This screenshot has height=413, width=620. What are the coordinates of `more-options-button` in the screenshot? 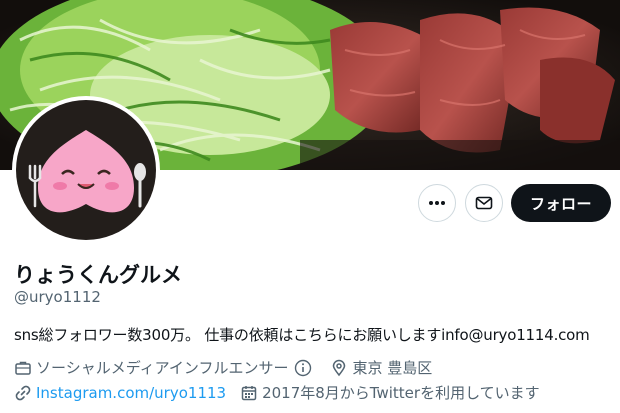 It's located at (437, 203).